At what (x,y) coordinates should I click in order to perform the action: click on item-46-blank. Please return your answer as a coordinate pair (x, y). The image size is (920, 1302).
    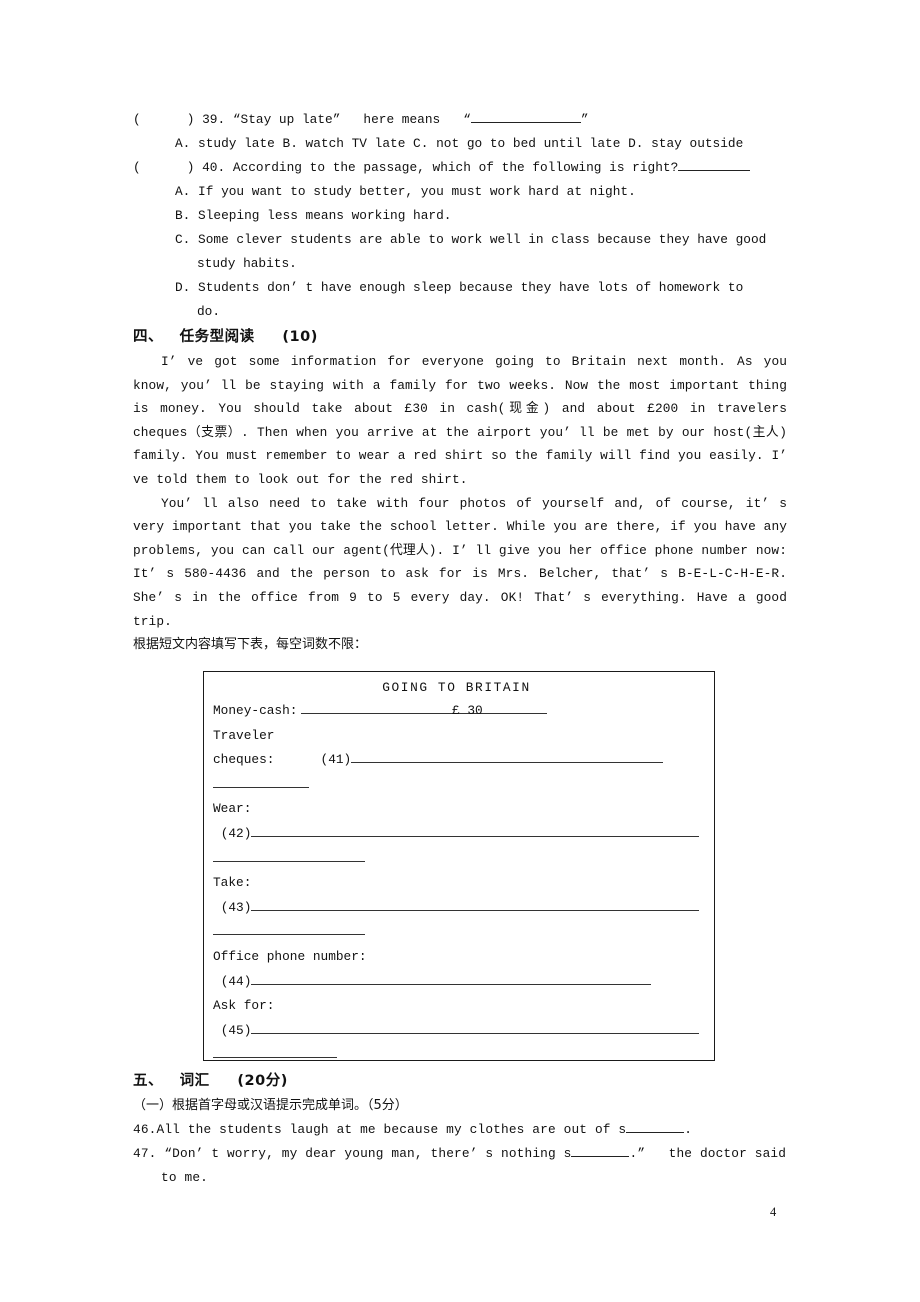
    Looking at the image, I should click on (655, 1126).